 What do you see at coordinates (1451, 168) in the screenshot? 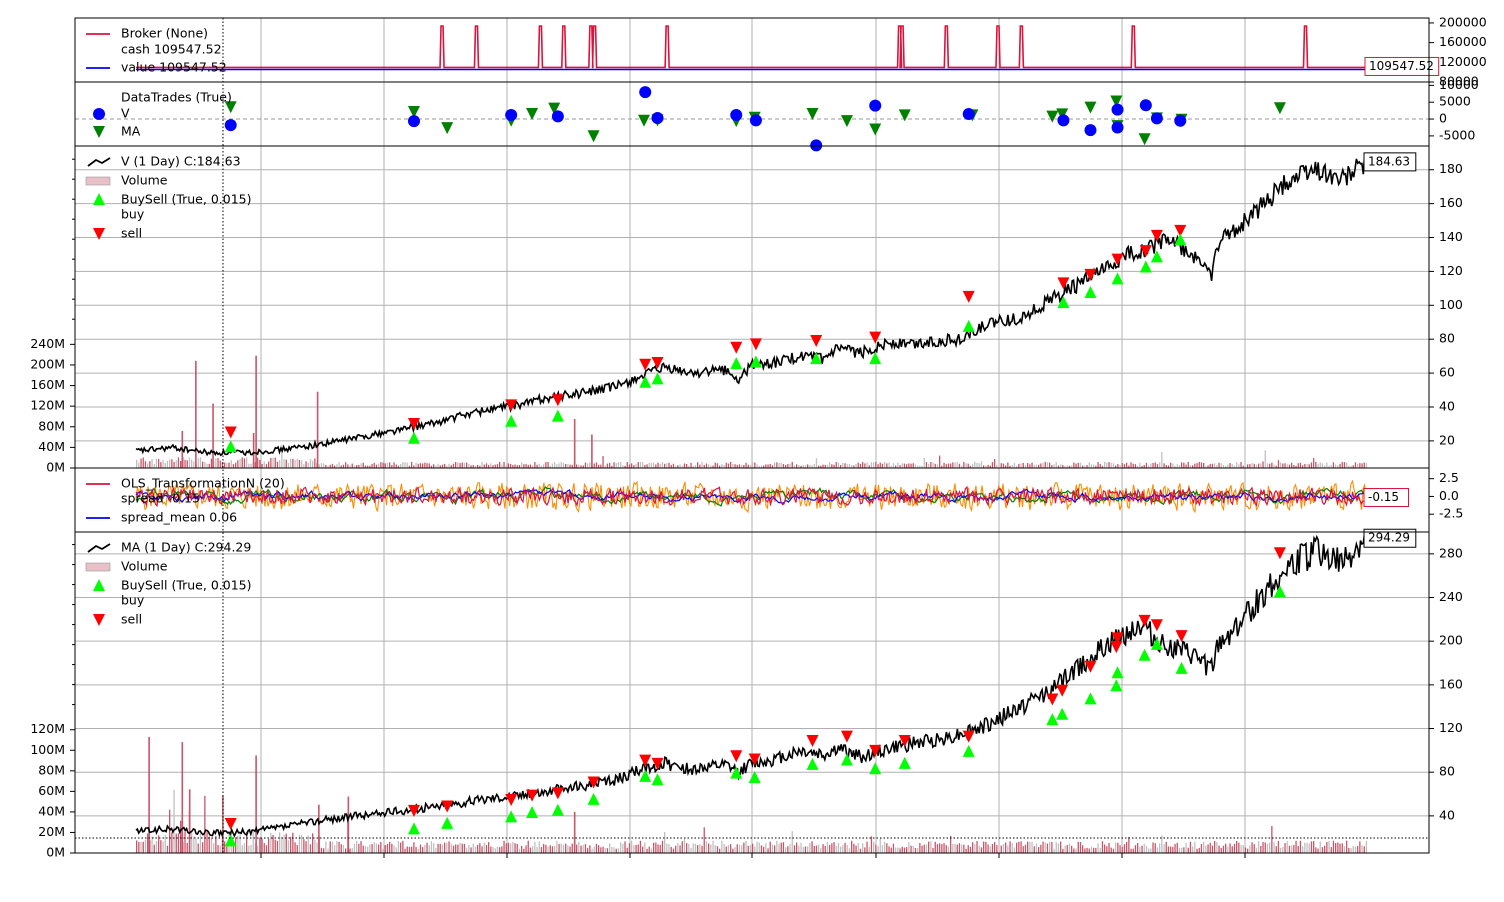
I see `y-tick-label-V: 180` at bounding box center [1451, 168].